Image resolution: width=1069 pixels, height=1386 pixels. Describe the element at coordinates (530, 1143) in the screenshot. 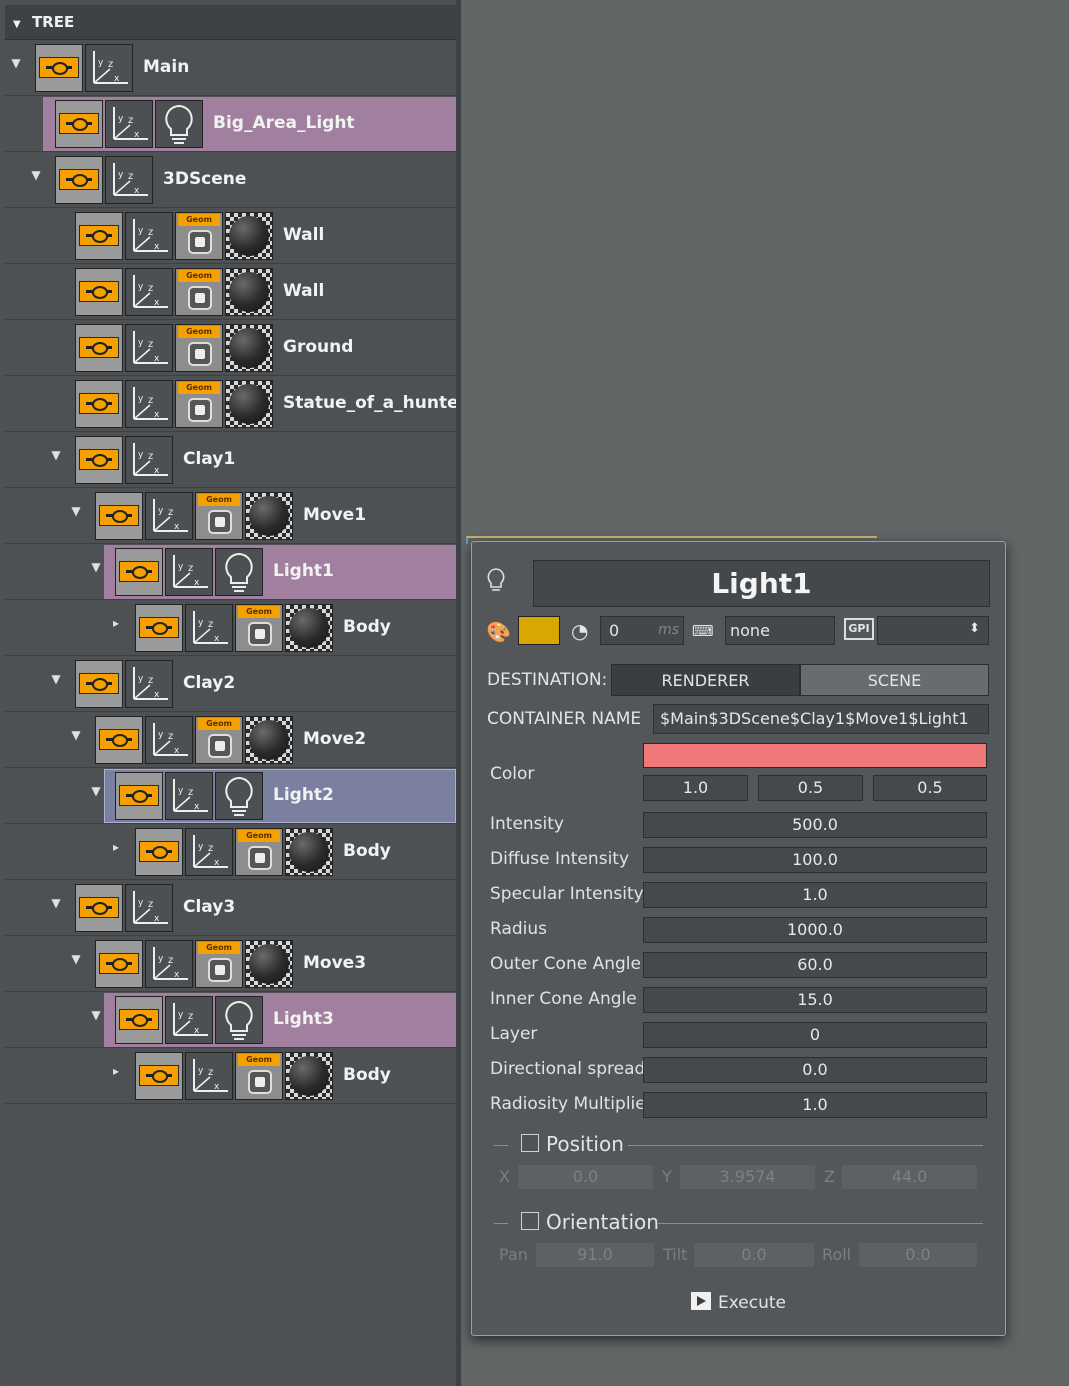

I see `position-checkbox` at that location.